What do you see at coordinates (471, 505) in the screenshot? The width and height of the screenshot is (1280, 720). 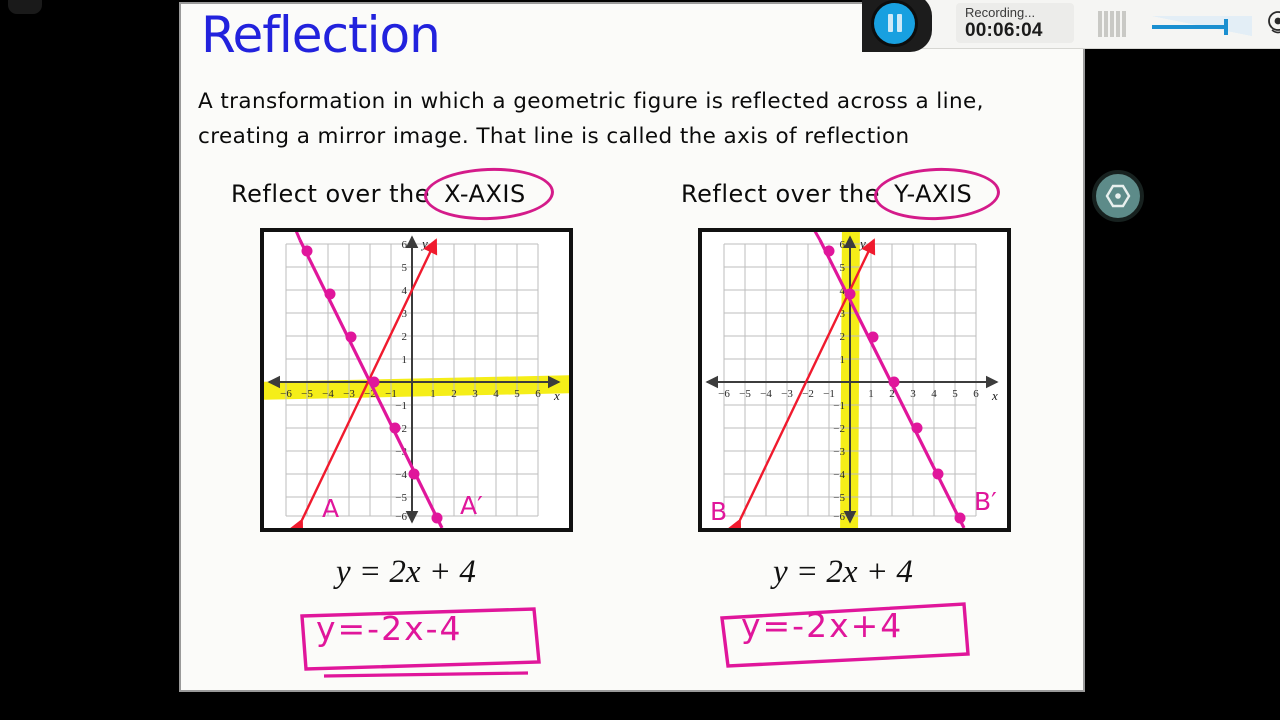 I see `label-A-prime: A′` at bounding box center [471, 505].